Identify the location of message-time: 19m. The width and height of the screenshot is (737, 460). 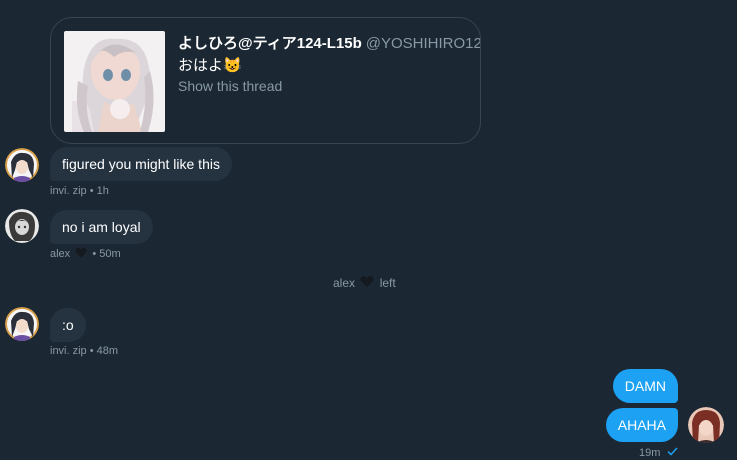
(650, 453).